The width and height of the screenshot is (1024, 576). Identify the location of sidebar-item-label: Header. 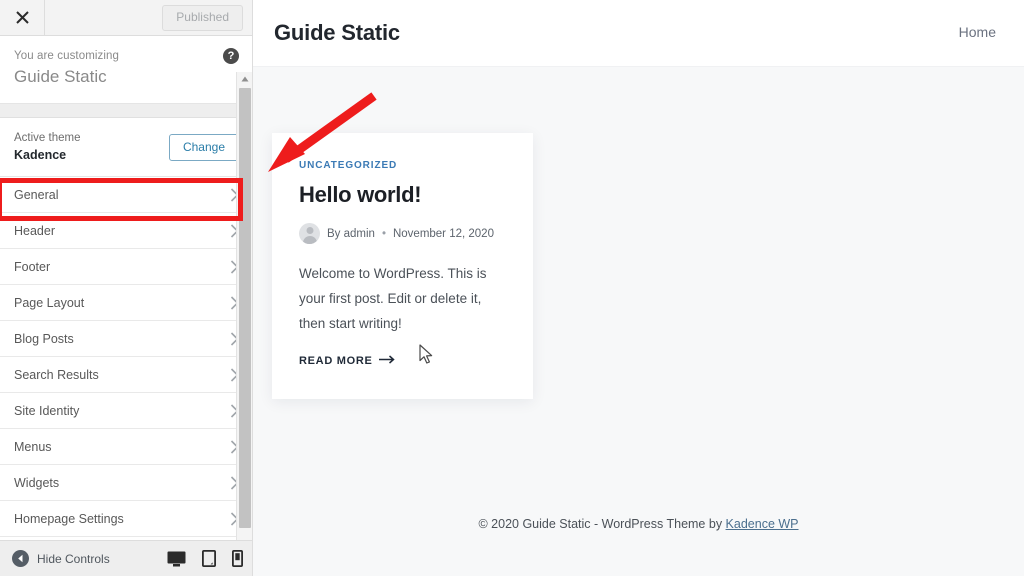
(34, 230).